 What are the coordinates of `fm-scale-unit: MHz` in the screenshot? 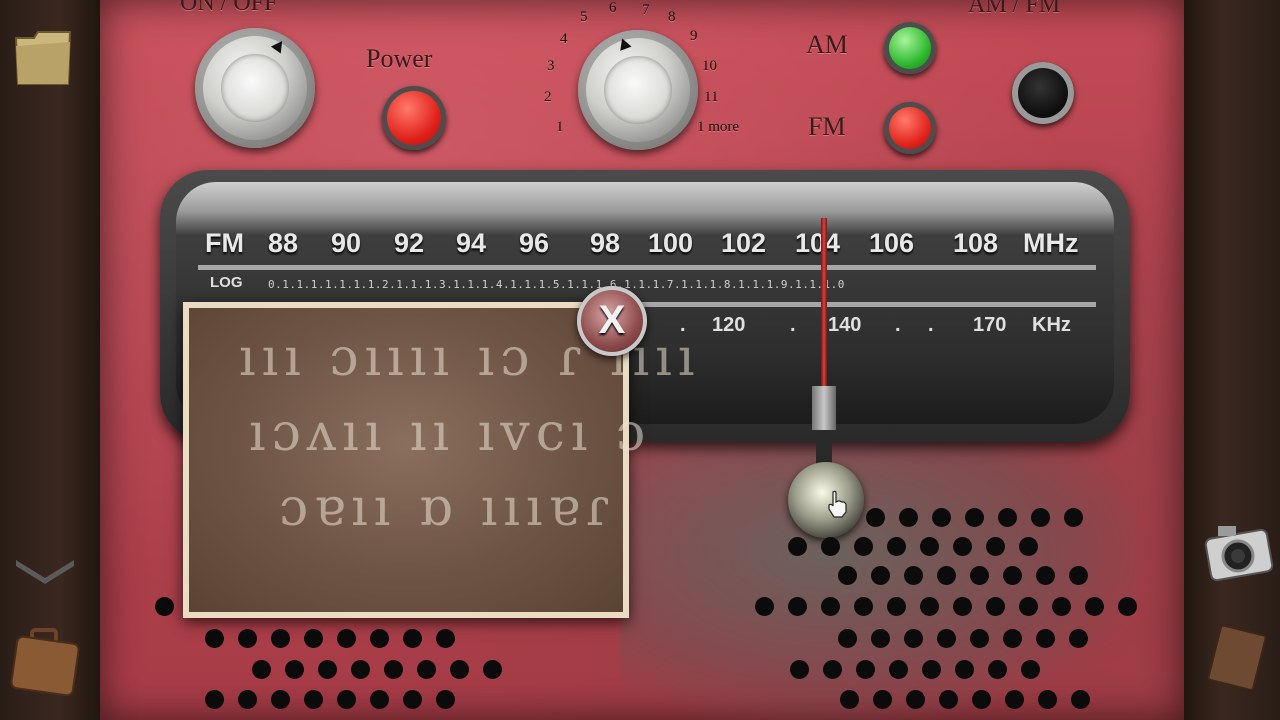 It's located at (1051, 243).